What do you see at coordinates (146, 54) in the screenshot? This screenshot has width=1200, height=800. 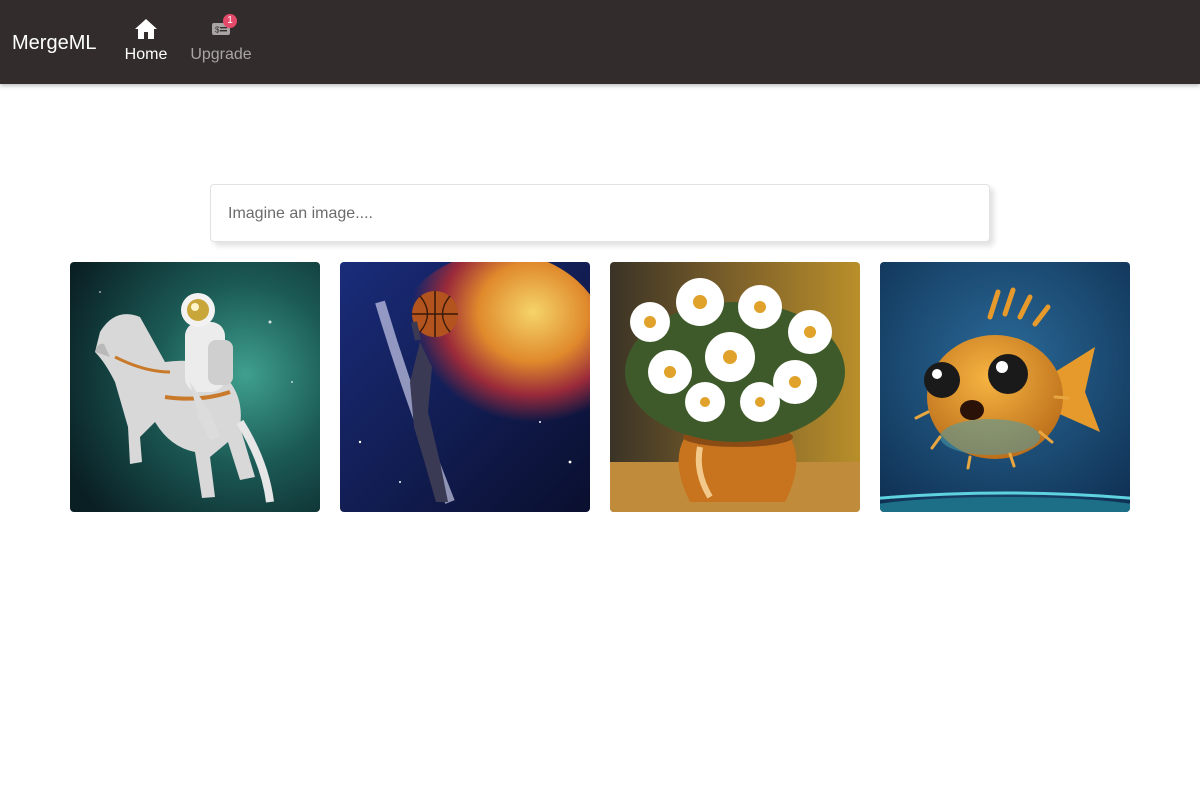 I see `nav-home-label: Home` at bounding box center [146, 54].